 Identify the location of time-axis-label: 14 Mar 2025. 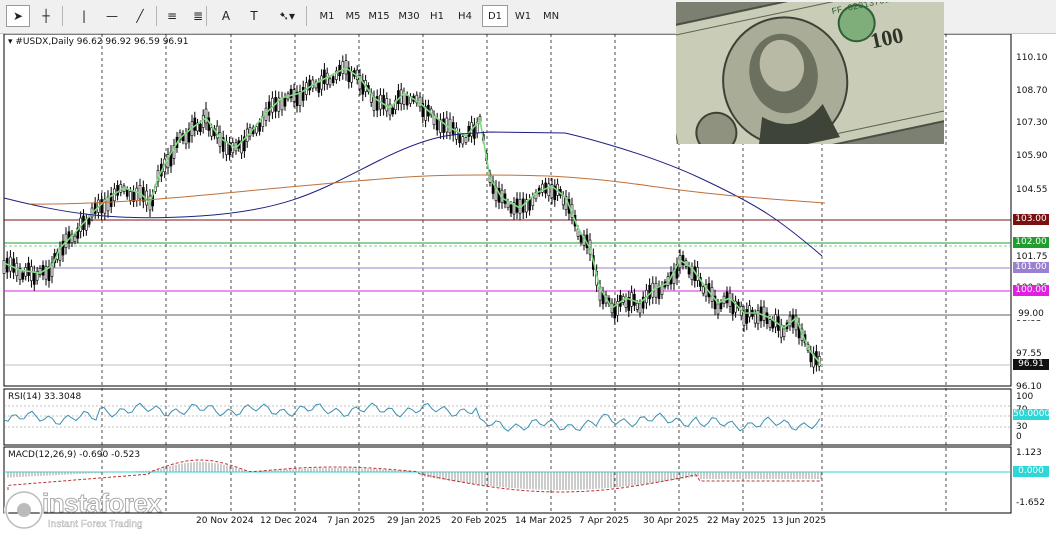
(544, 521).